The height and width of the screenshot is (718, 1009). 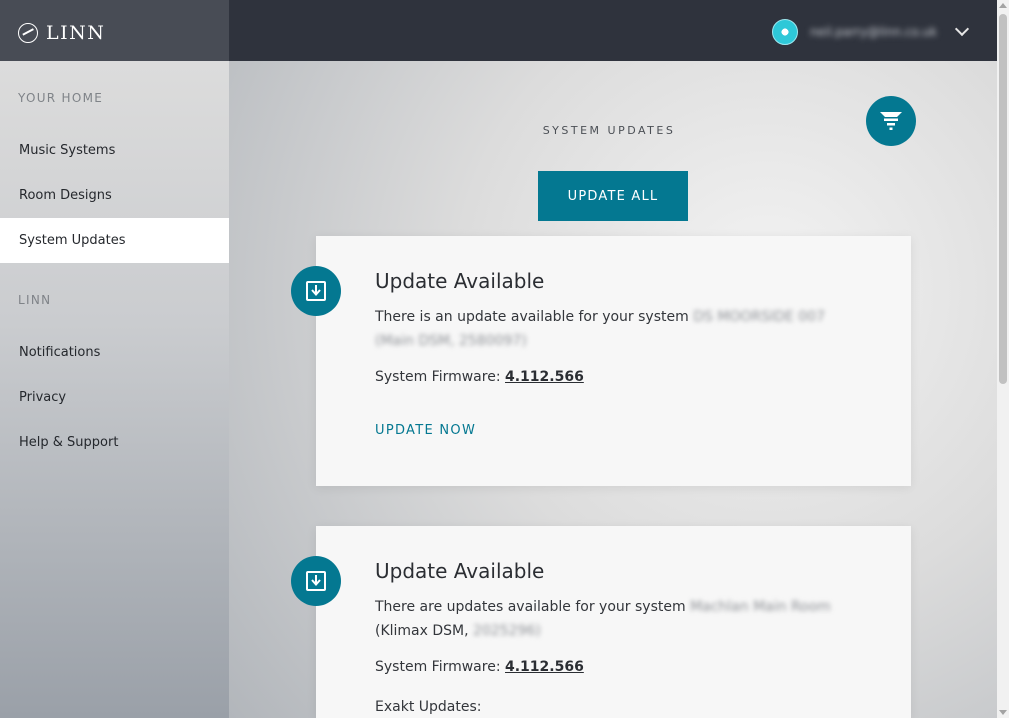 What do you see at coordinates (962, 29) in the screenshot?
I see `chevron-down-icon` at bounding box center [962, 29].